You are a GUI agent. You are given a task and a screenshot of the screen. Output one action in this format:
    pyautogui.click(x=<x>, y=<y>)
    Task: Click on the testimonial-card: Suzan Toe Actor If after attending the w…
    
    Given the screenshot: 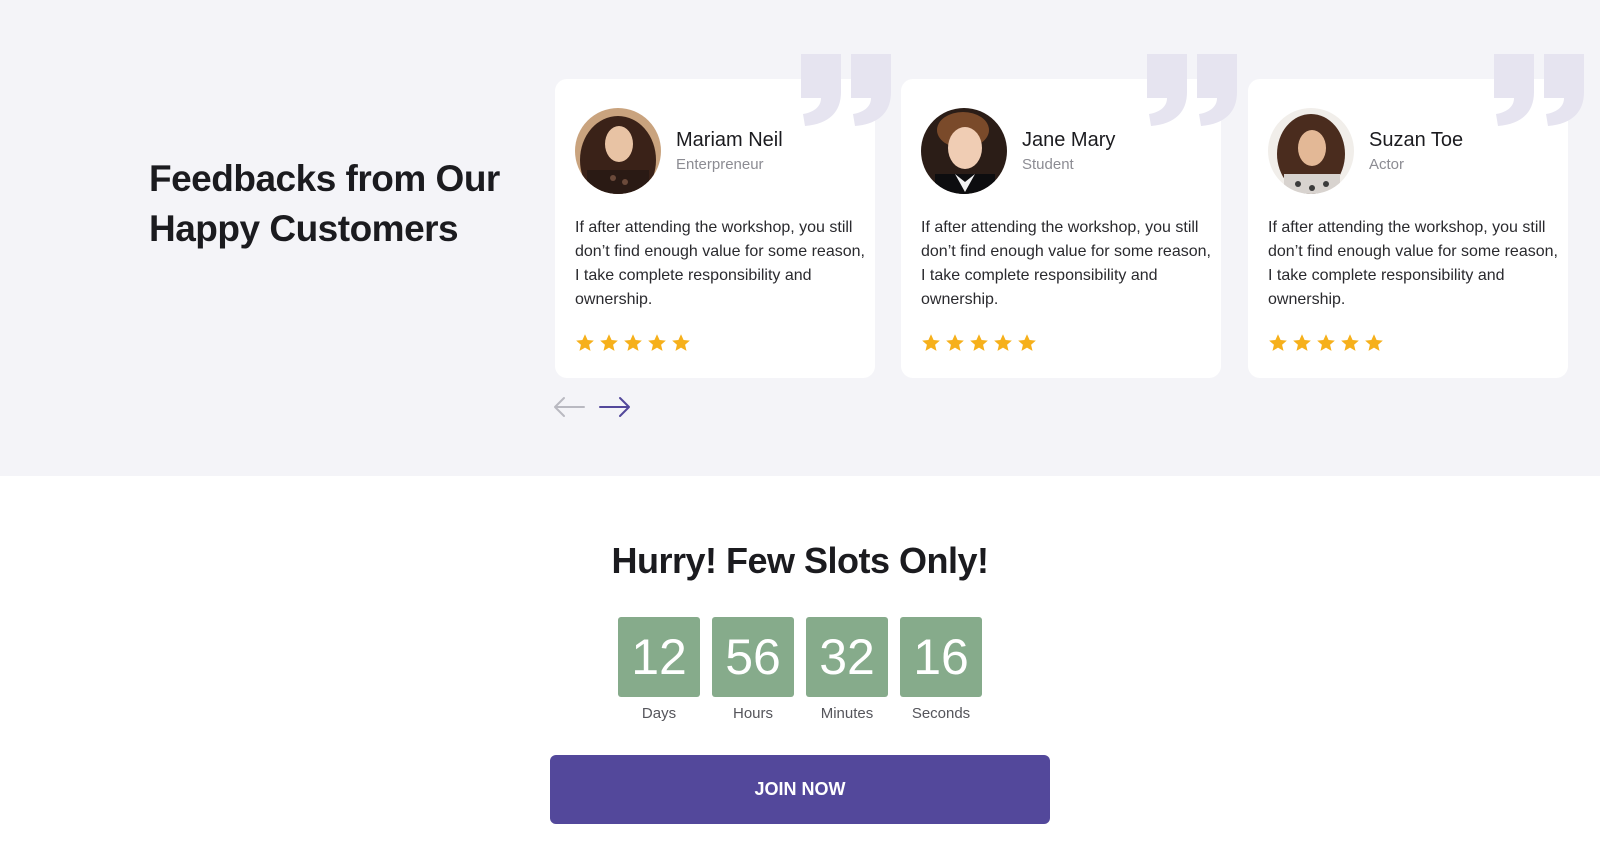 What is the action you would take?
    pyautogui.click(x=1416, y=216)
    